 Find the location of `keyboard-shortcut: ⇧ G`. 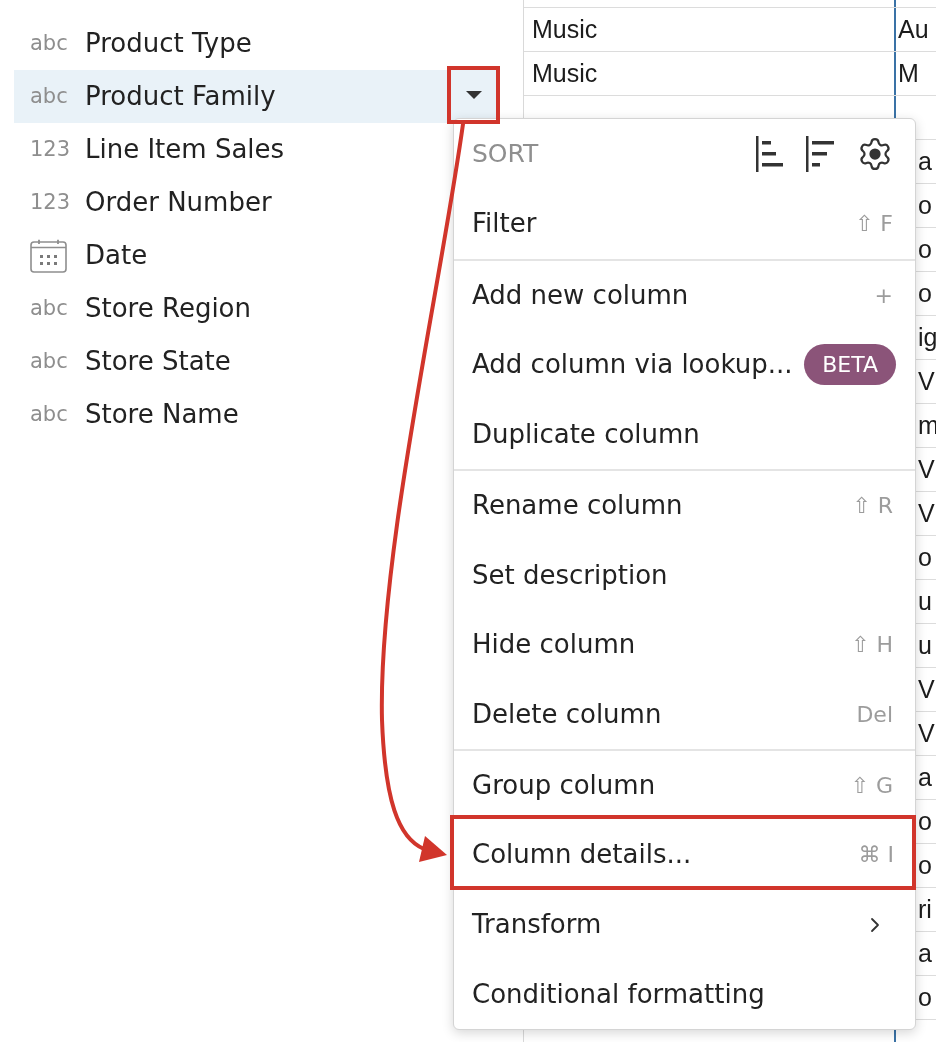

keyboard-shortcut: ⇧ G is located at coordinates (871, 786).